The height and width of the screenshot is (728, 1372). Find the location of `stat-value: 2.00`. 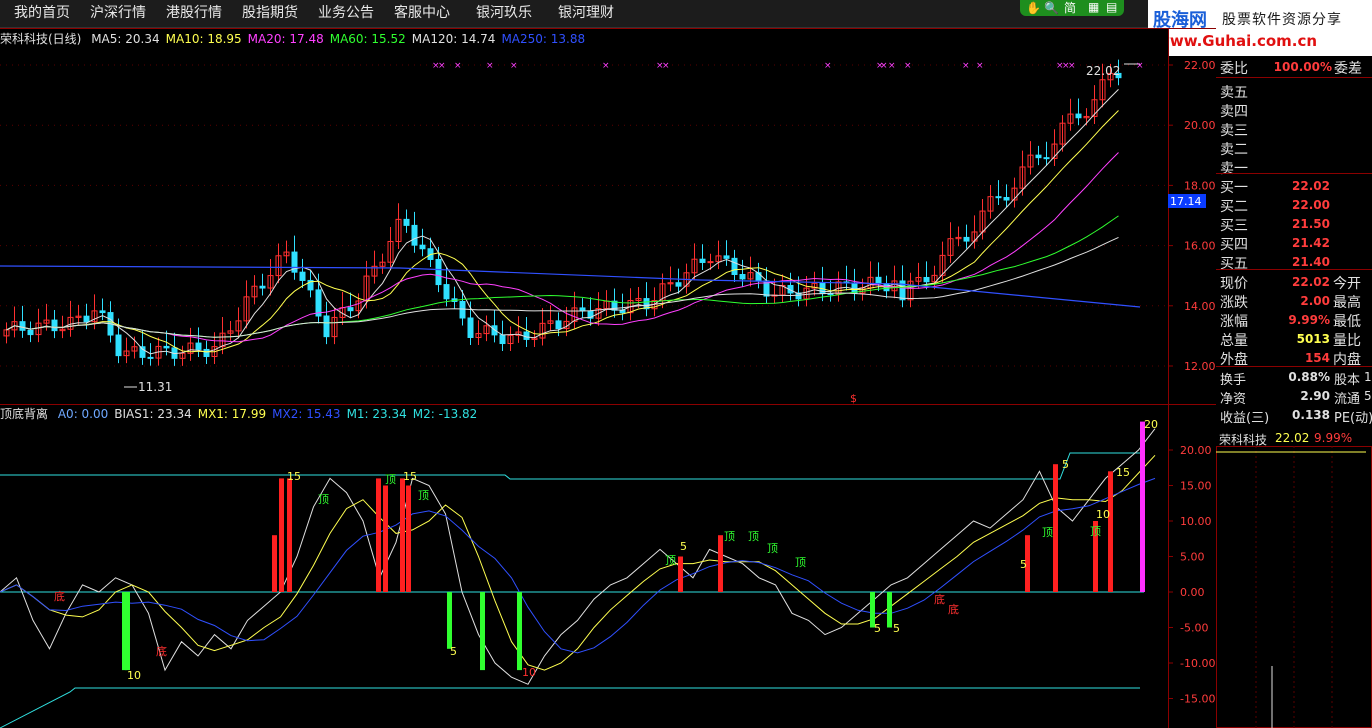

stat-value: 2.00 is located at coordinates (1315, 301).